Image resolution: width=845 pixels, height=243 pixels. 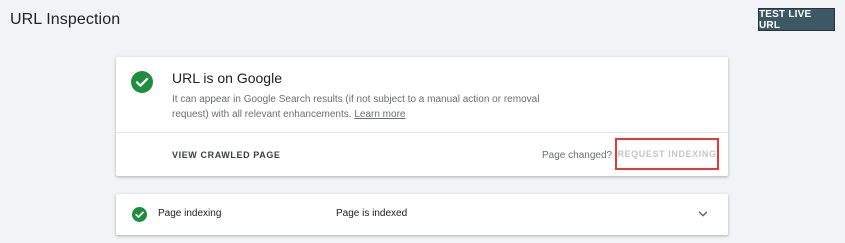 I want to click on chevron-down-icon, so click(x=703, y=214).